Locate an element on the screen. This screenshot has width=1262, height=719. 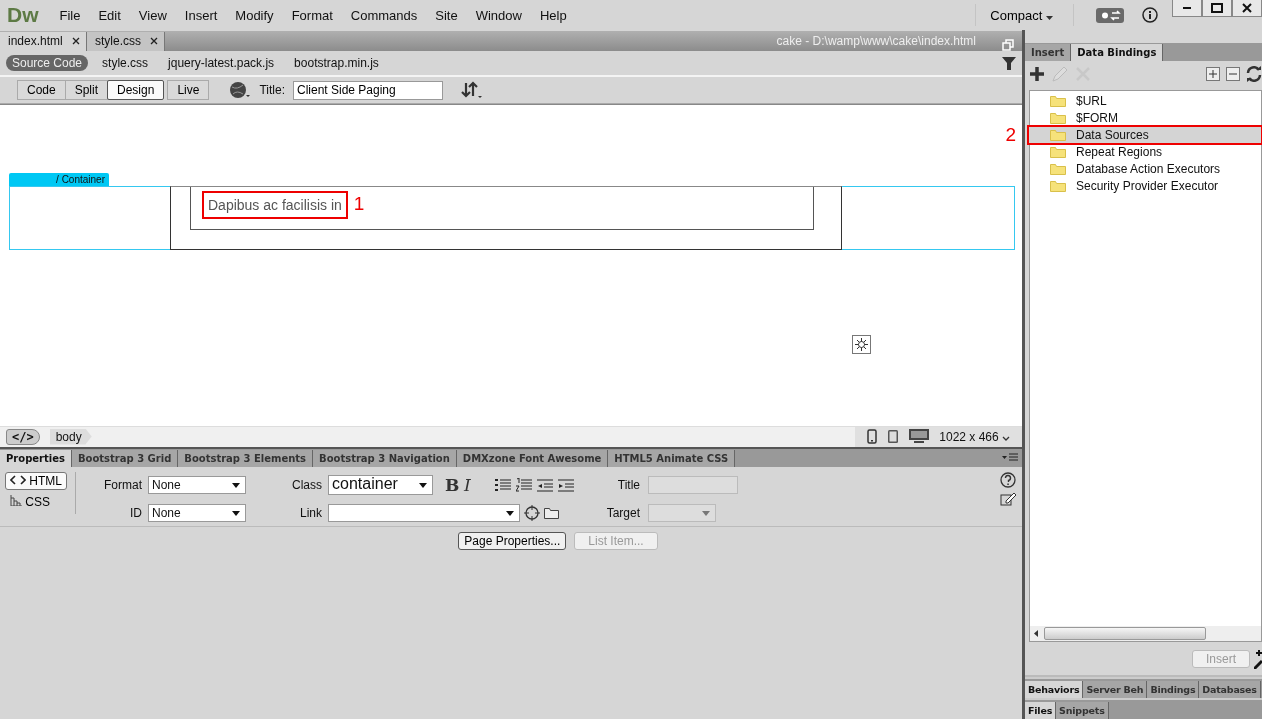
view-button: Live is located at coordinates (188, 90).